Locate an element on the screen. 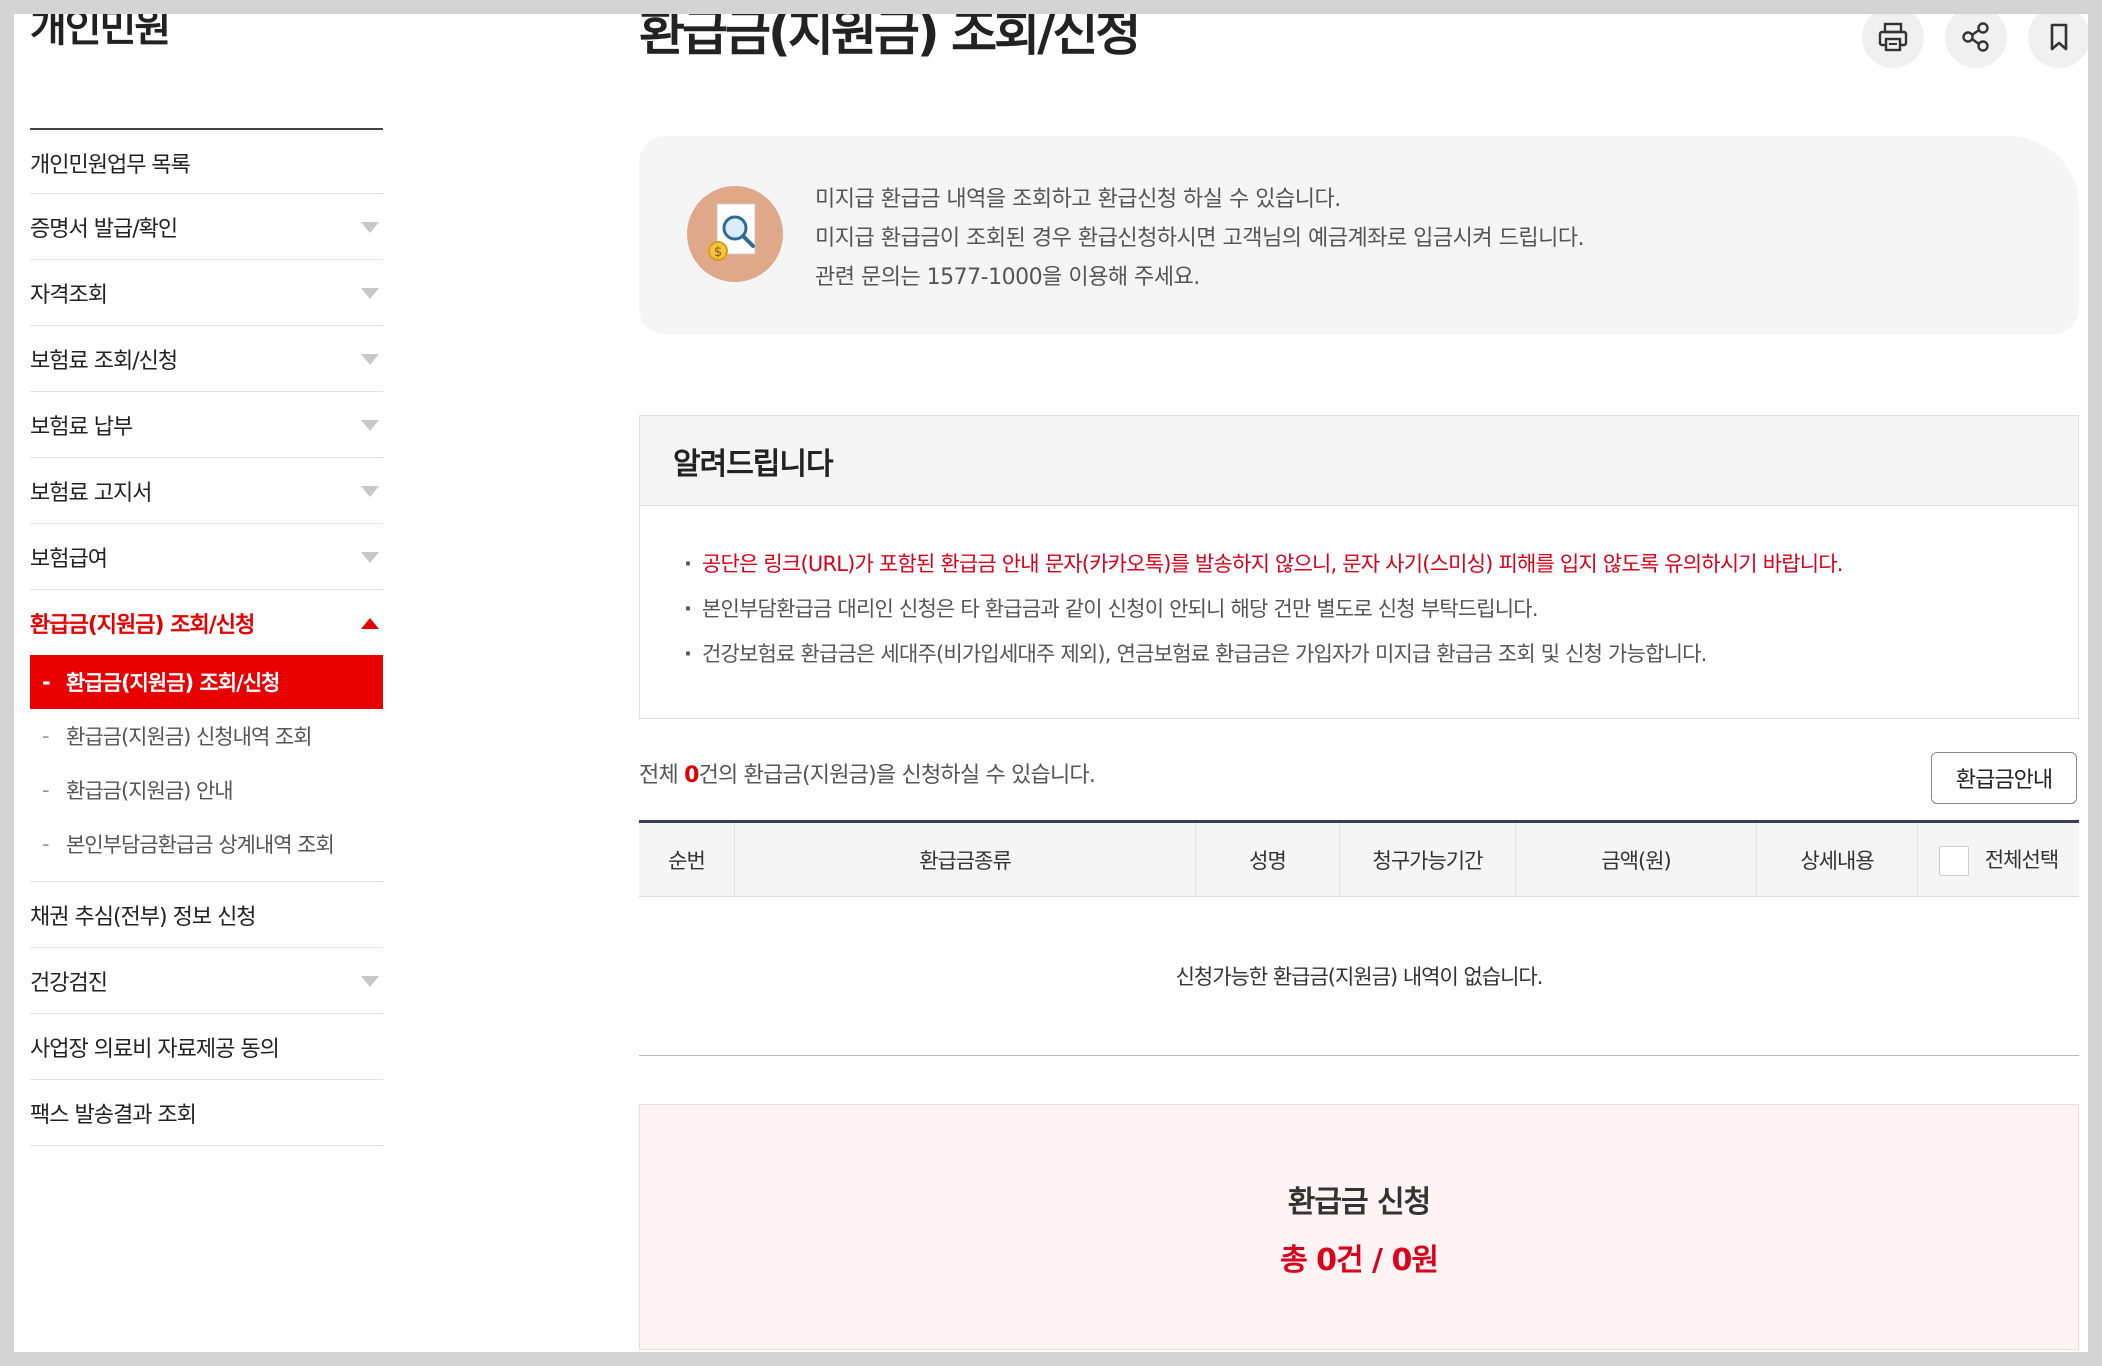  chevron-up-icon is located at coordinates (370, 623).